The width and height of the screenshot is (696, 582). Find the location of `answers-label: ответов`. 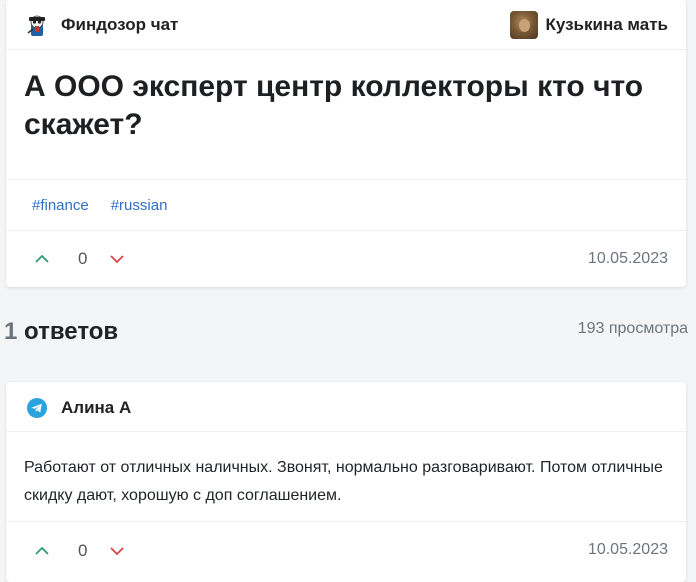

answers-label: ответов is located at coordinates (71, 331).